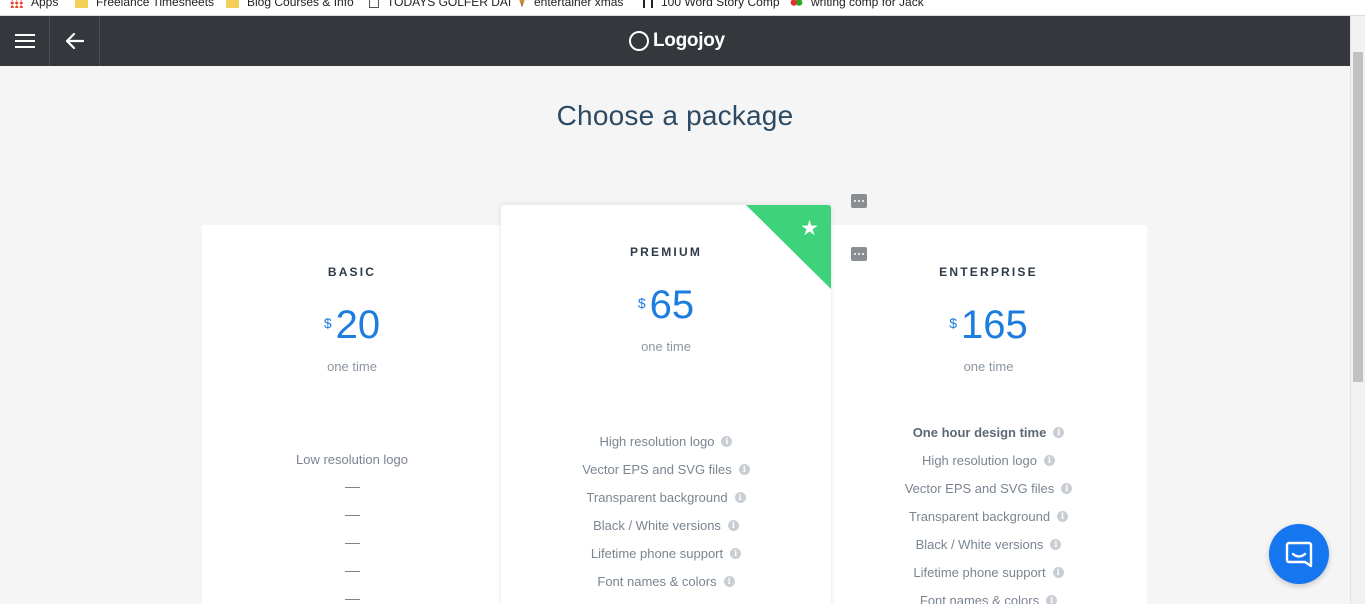  I want to click on plan-name: PREMIUM, so click(666, 252).